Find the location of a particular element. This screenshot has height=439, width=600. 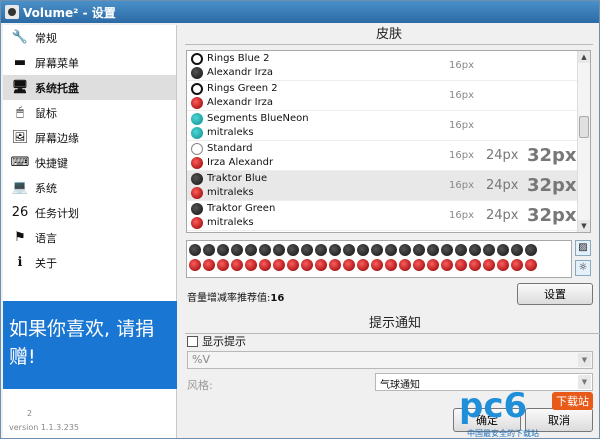

app-icon is located at coordinates (12, 12).